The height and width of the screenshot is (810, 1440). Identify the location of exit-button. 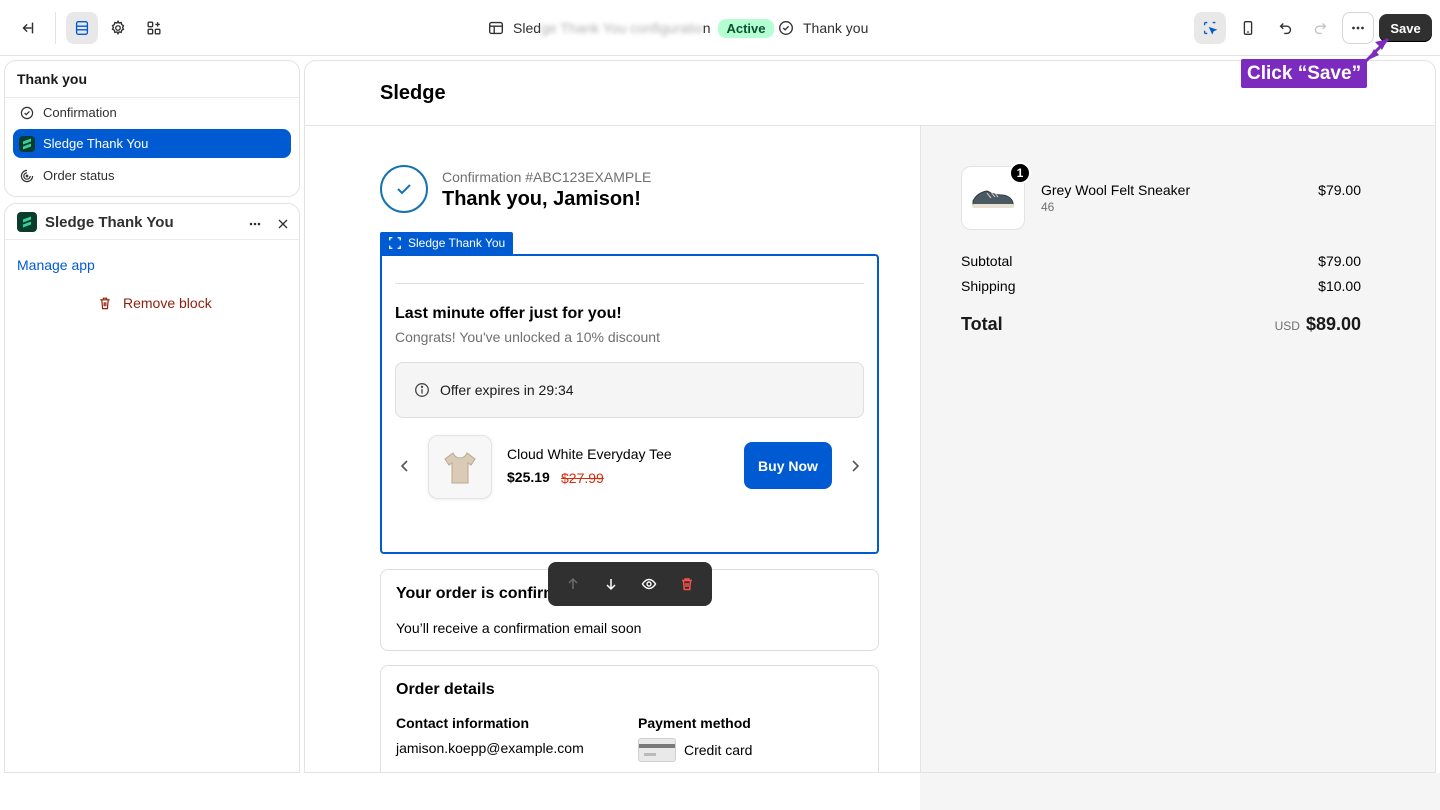
(28, 28).